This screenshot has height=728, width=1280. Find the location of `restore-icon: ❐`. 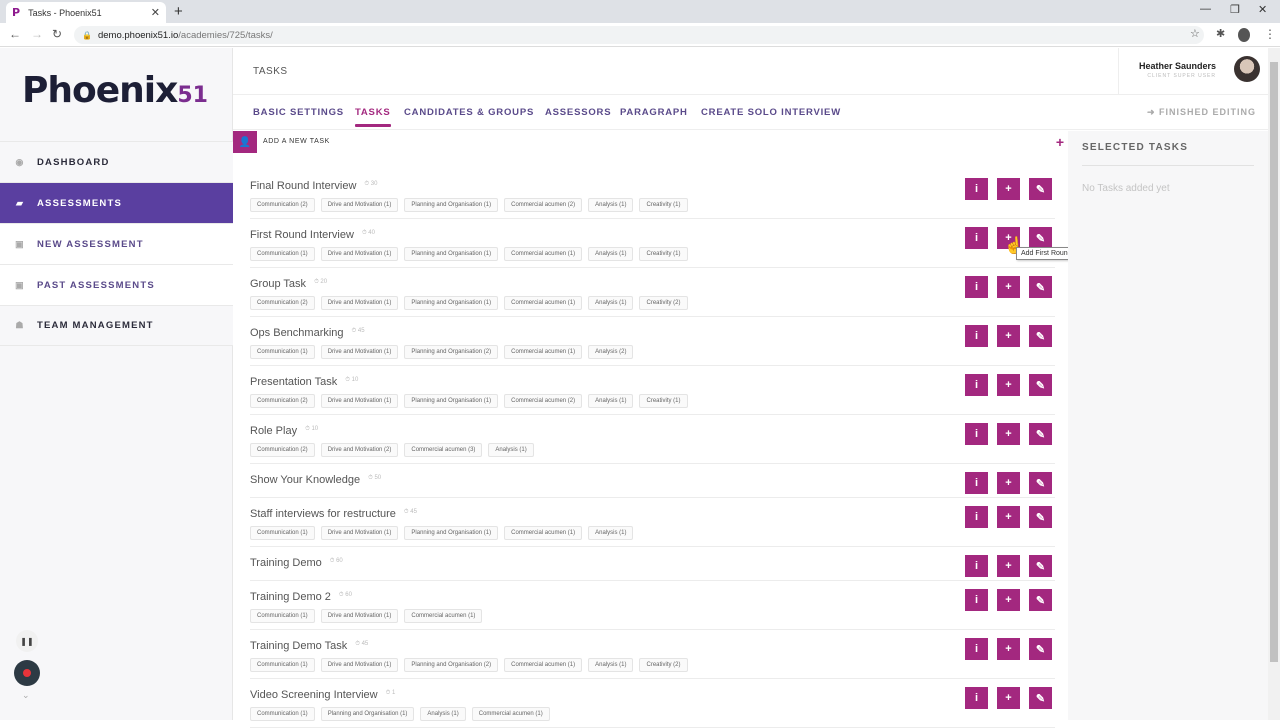

restore-icon: ❐ is located at coordinates (1235, 9).